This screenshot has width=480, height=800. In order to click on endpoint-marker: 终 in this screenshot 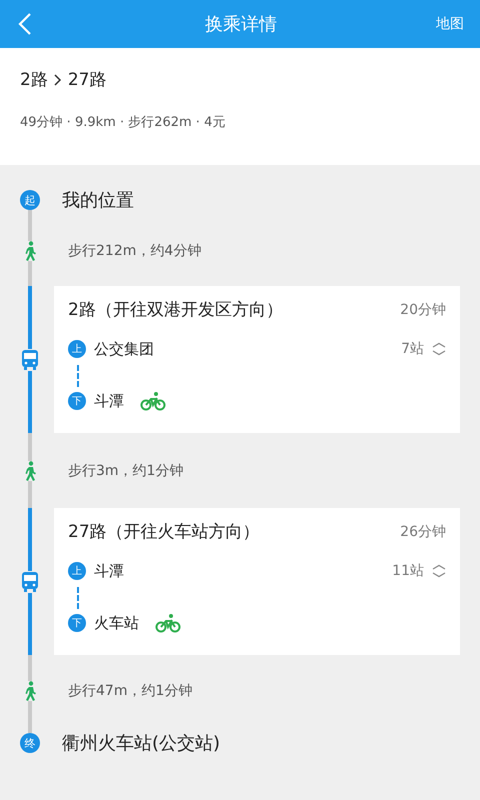, I will do `click(30, 743)`.